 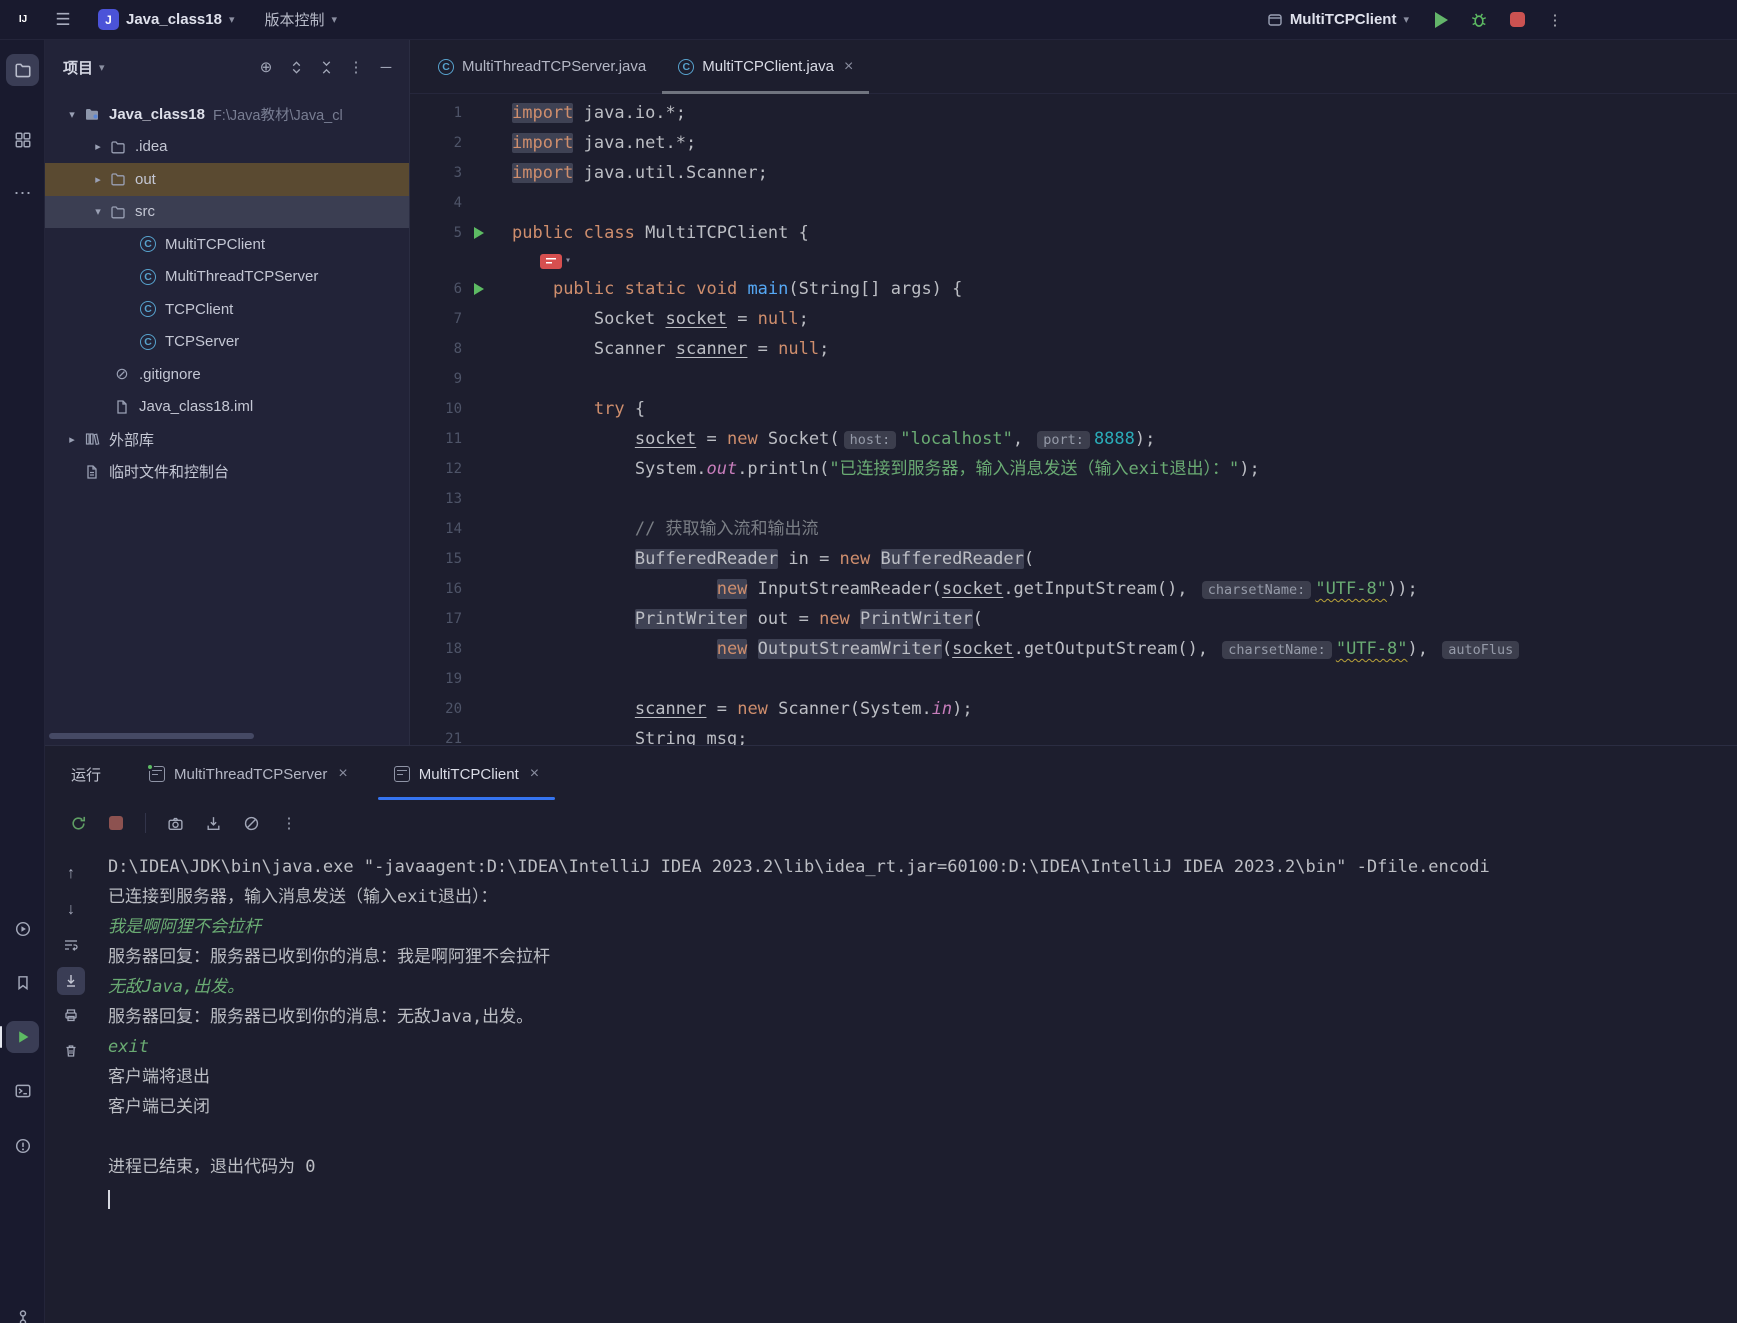 What do you see at coordinates (289, 823) in the screenshot?
I see `console-more-button: ⋮` at bounding box center [289, 823].